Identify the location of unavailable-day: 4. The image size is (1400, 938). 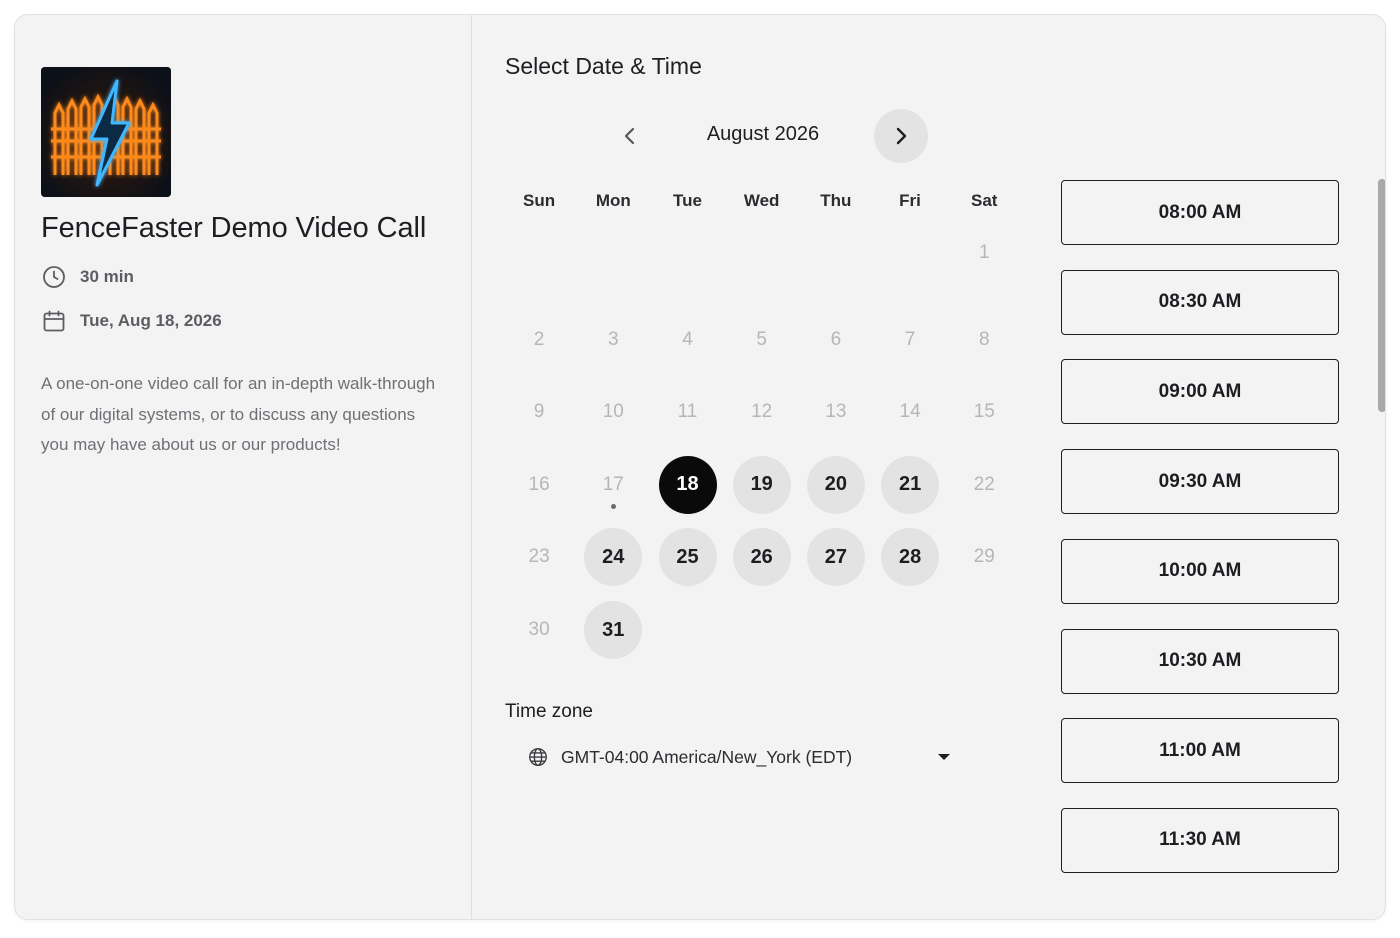
(688, 340).